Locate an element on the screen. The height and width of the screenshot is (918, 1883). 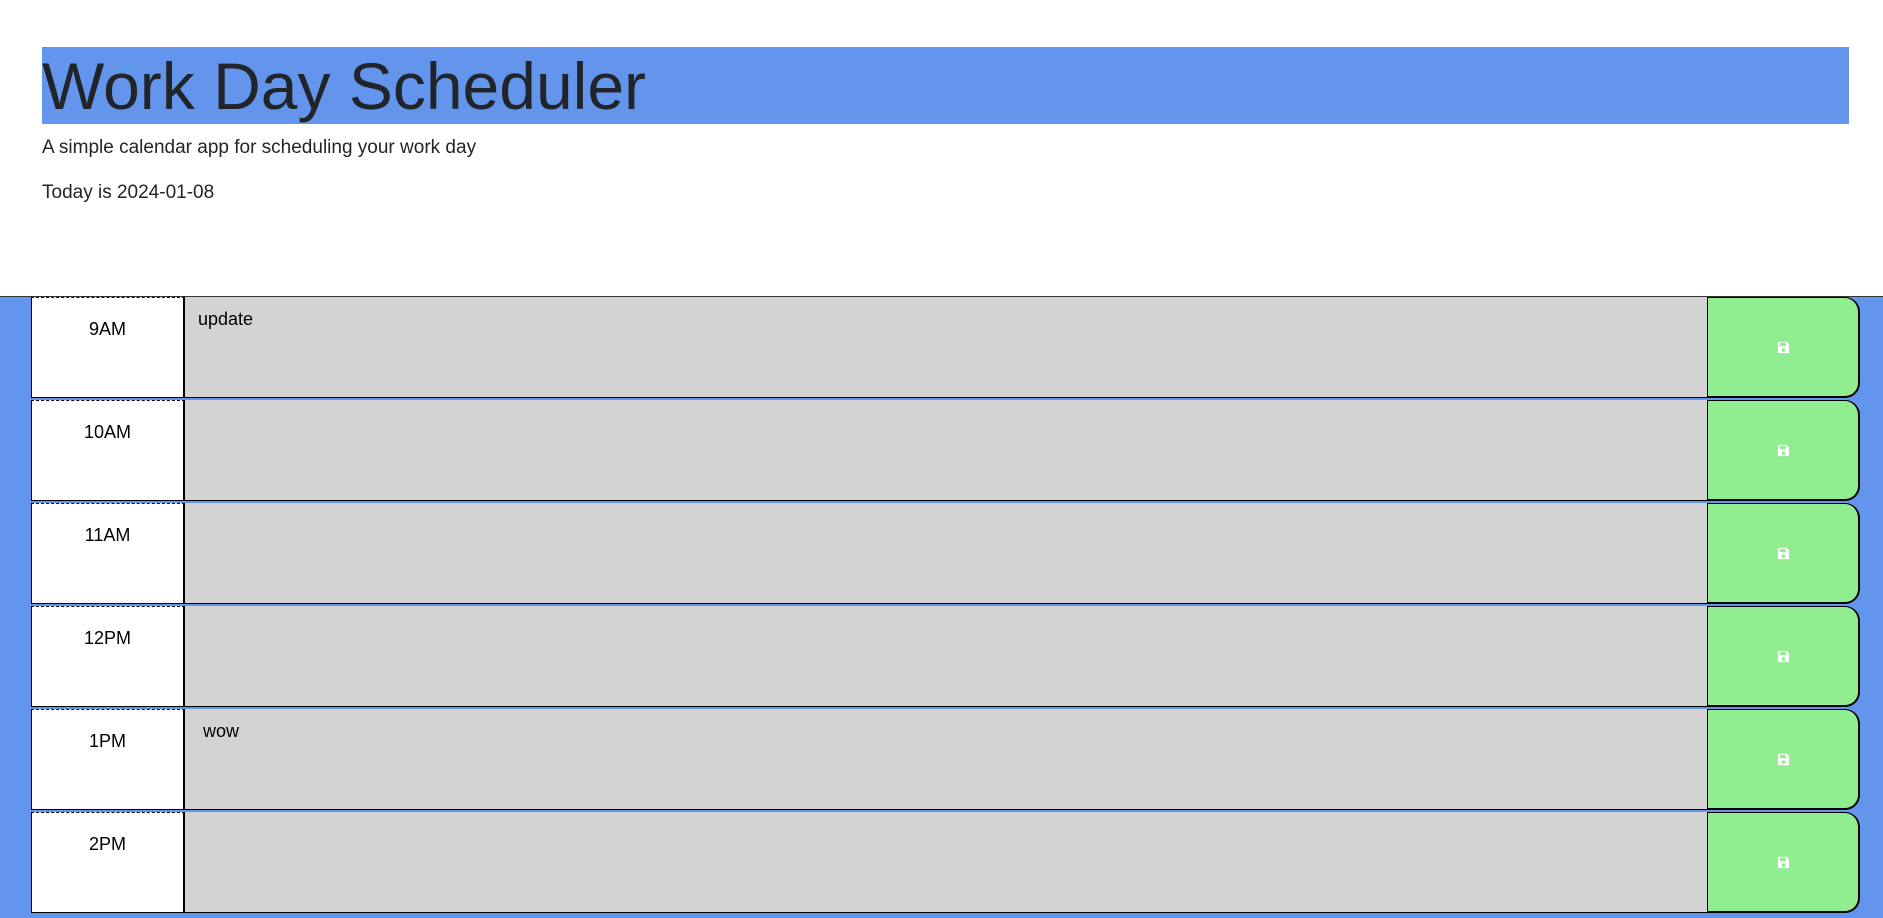
time-block: 9AM update is located at coordinates (945, 348).